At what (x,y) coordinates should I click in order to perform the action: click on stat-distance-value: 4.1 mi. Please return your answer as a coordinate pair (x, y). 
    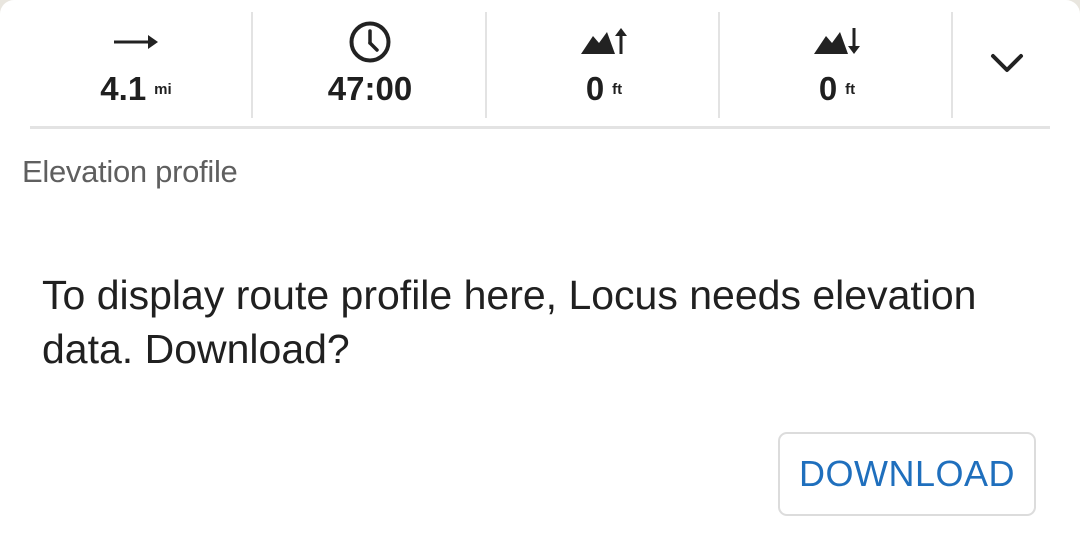
    Looking at the image, I should click on (136, 89).